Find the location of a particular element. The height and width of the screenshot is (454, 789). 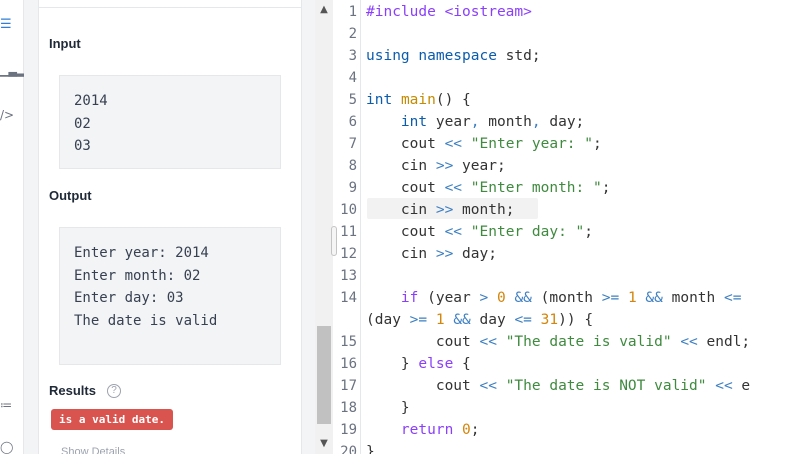

code-token: year; is located at coordinates (479, 166).